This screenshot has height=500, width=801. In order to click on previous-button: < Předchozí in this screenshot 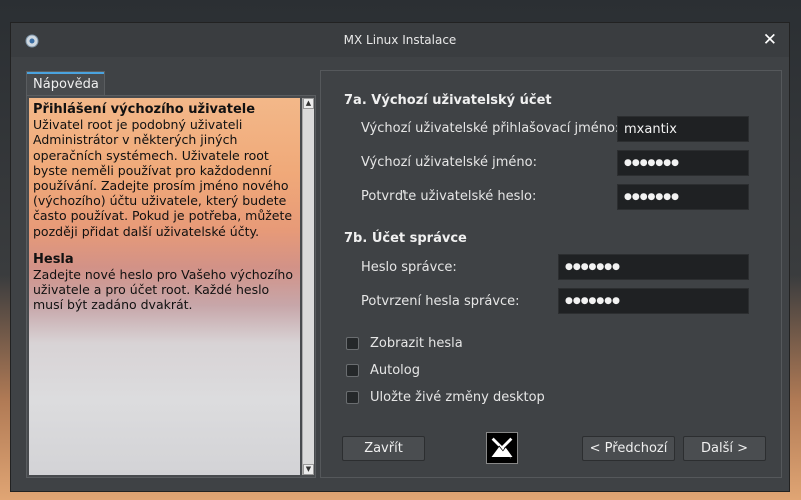, I will do `click(628, 448)`.